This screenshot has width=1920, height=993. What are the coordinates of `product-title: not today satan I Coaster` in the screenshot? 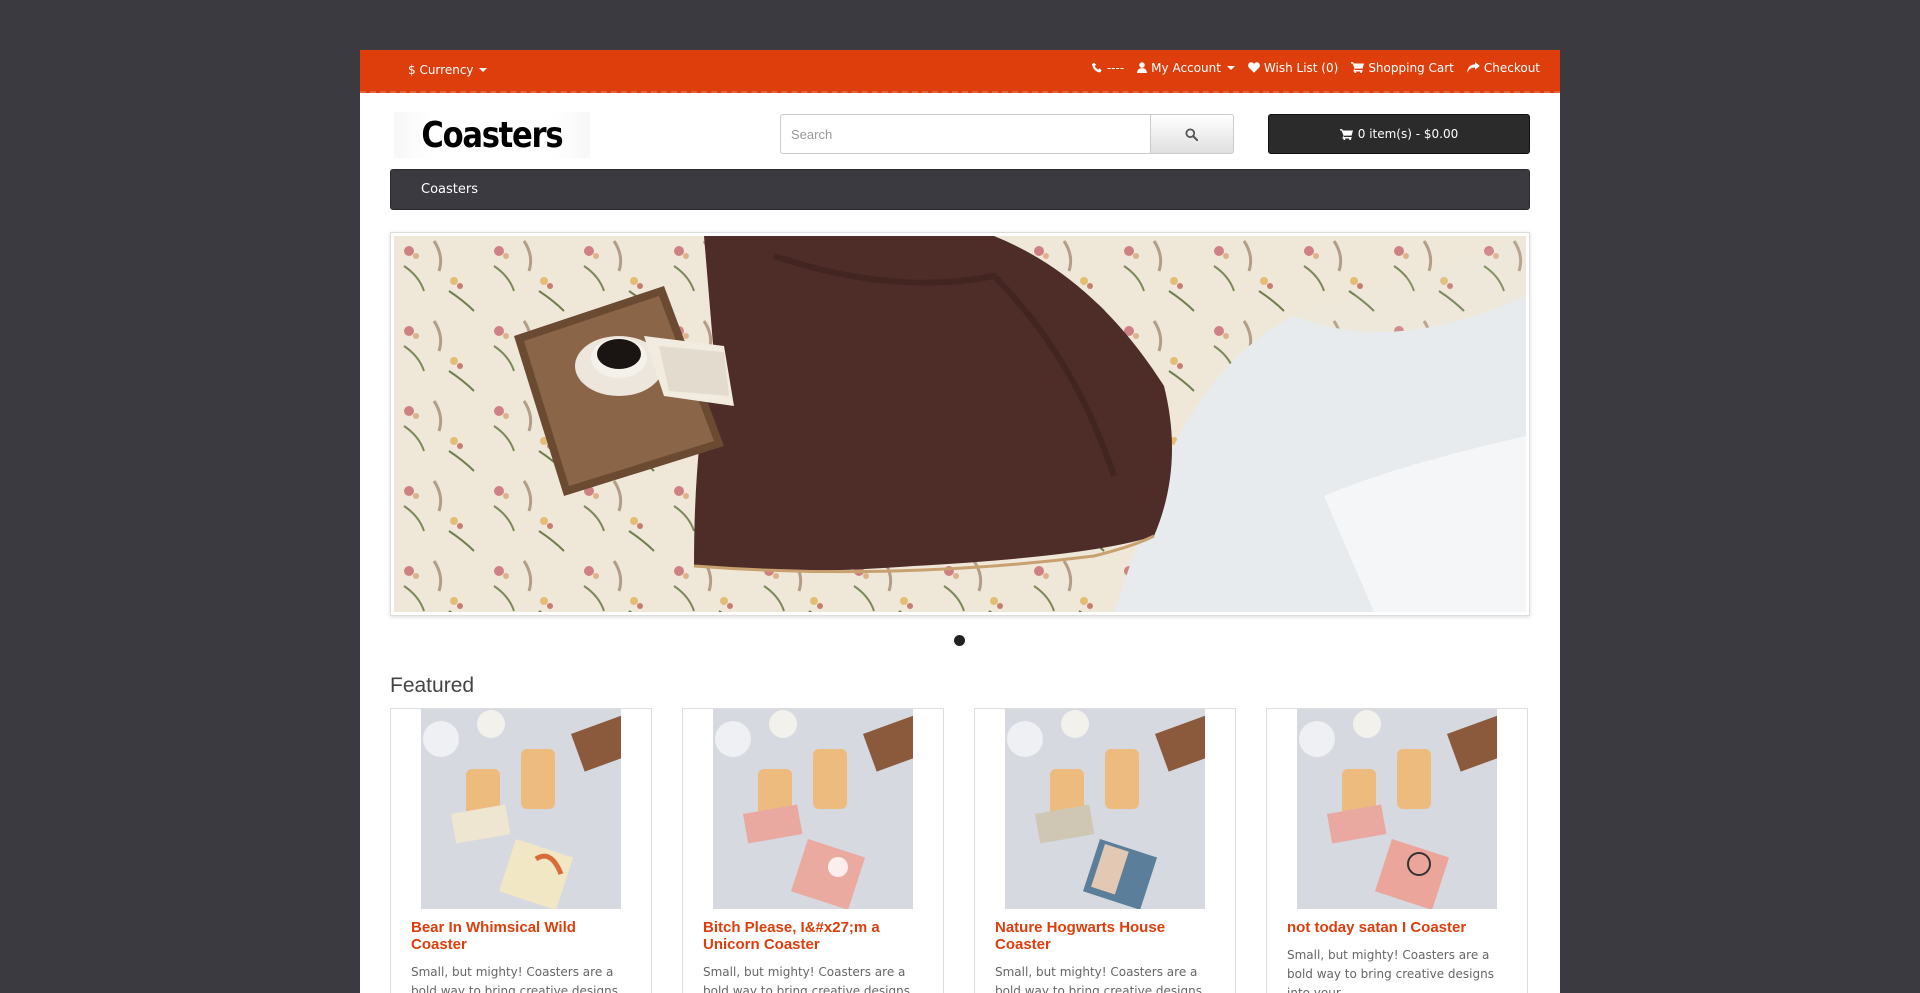 It's located at (1397, 922).